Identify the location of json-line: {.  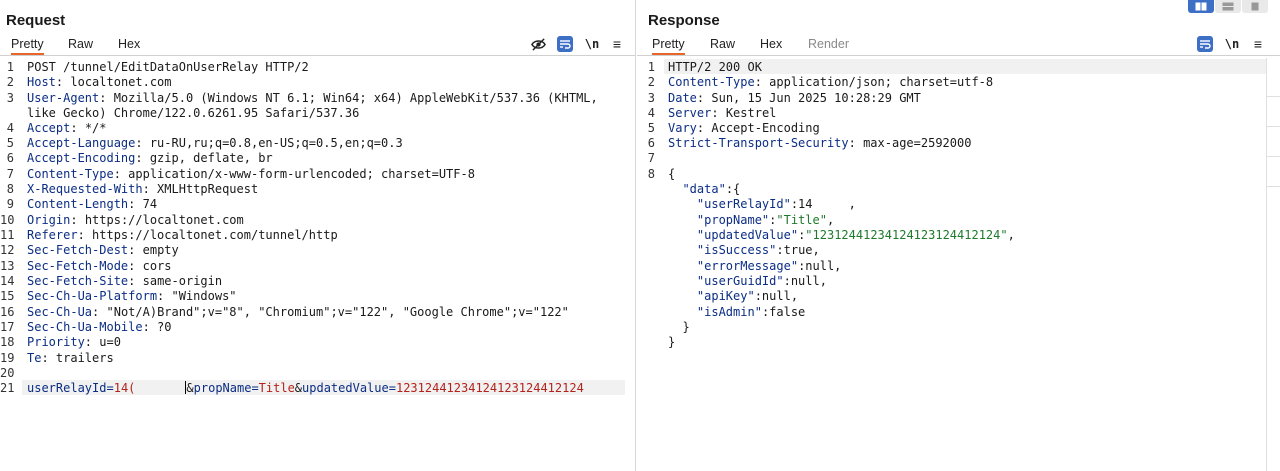
(671, 174).